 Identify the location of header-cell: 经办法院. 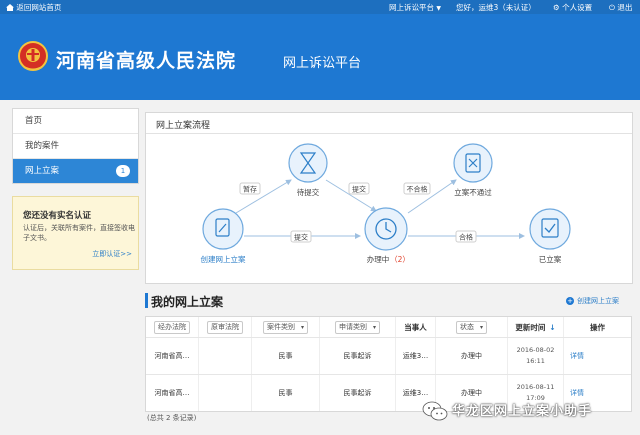
(172, 327).